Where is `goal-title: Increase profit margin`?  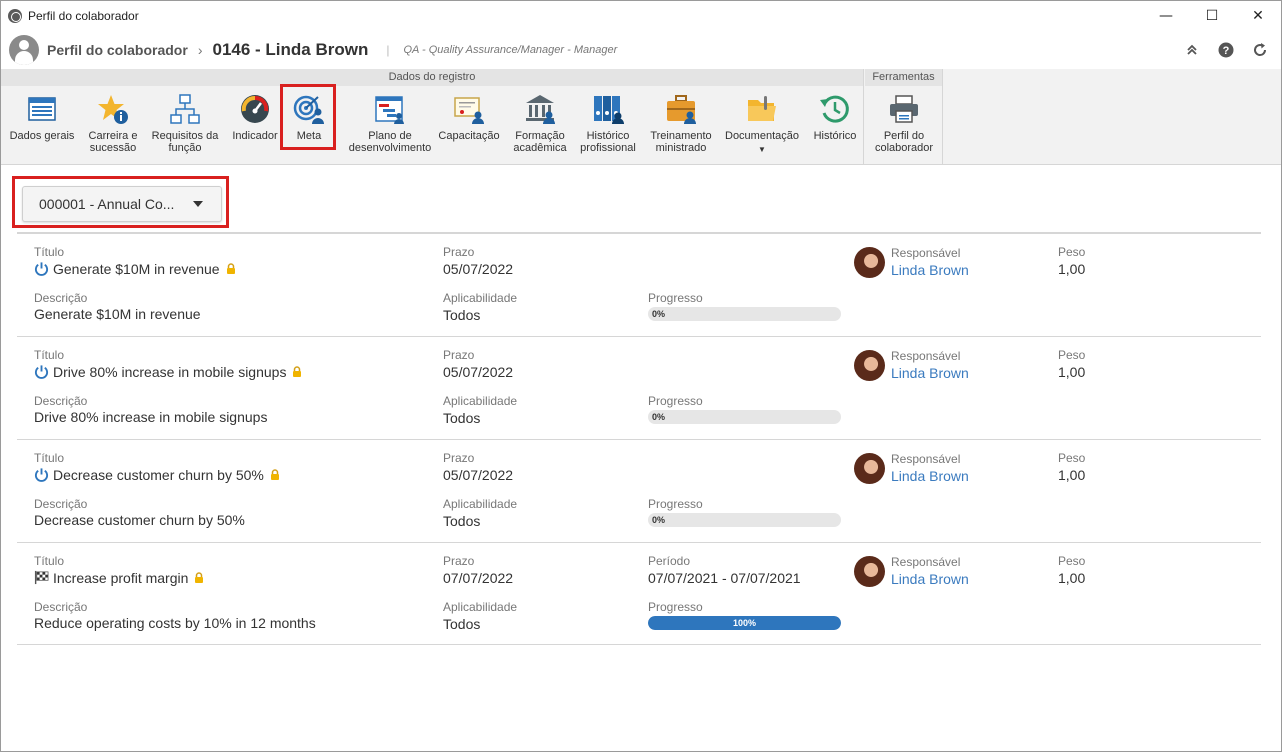 goal-title: Increase profit margin is located at coordinates (119, 578).